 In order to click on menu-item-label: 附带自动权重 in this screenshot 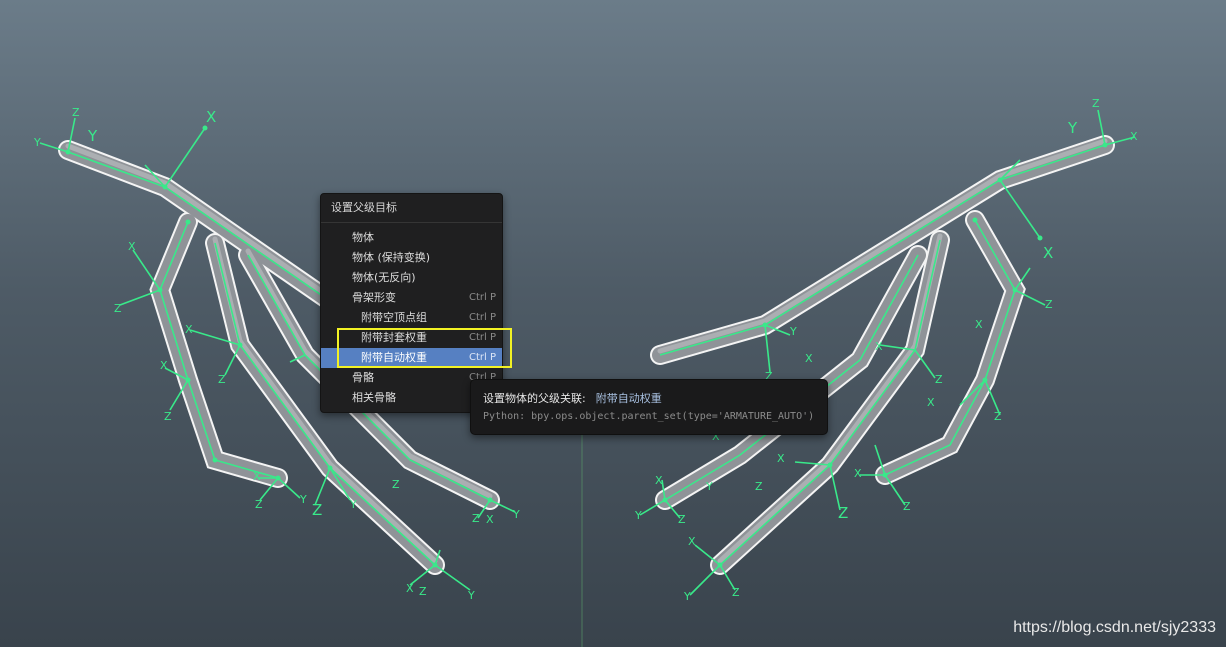, I will do `click(394, 357)`.